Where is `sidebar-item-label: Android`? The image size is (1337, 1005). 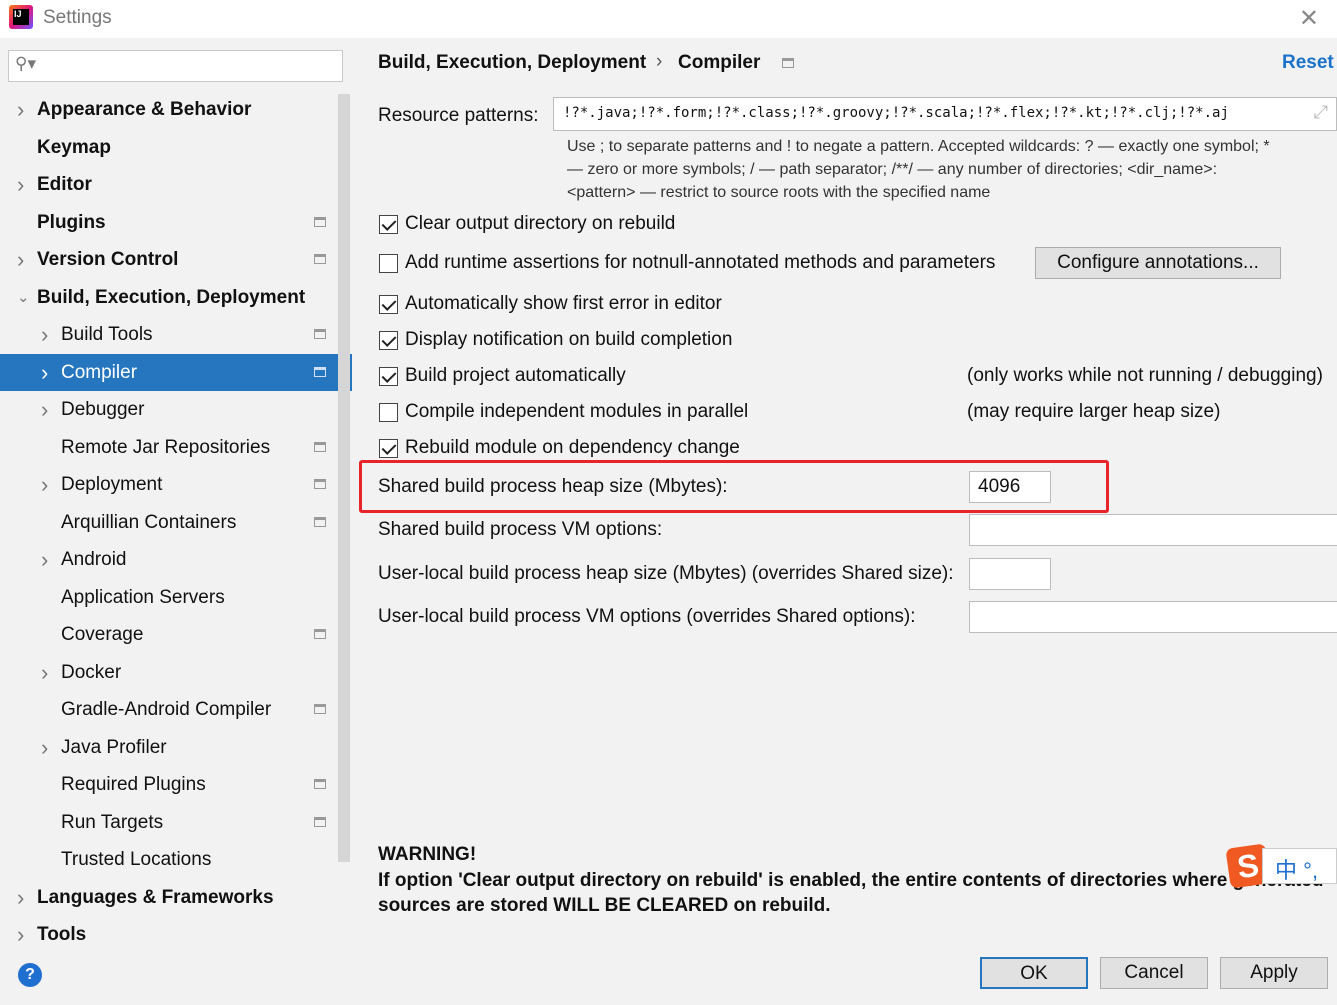 sidebar-item-label: Android is located at coordinates (94, 559).